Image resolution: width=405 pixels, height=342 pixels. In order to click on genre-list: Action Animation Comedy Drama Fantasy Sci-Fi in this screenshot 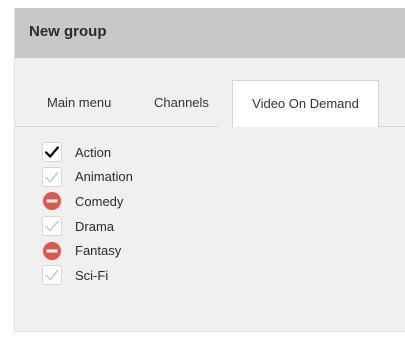, I will do `click(87, 214)`.